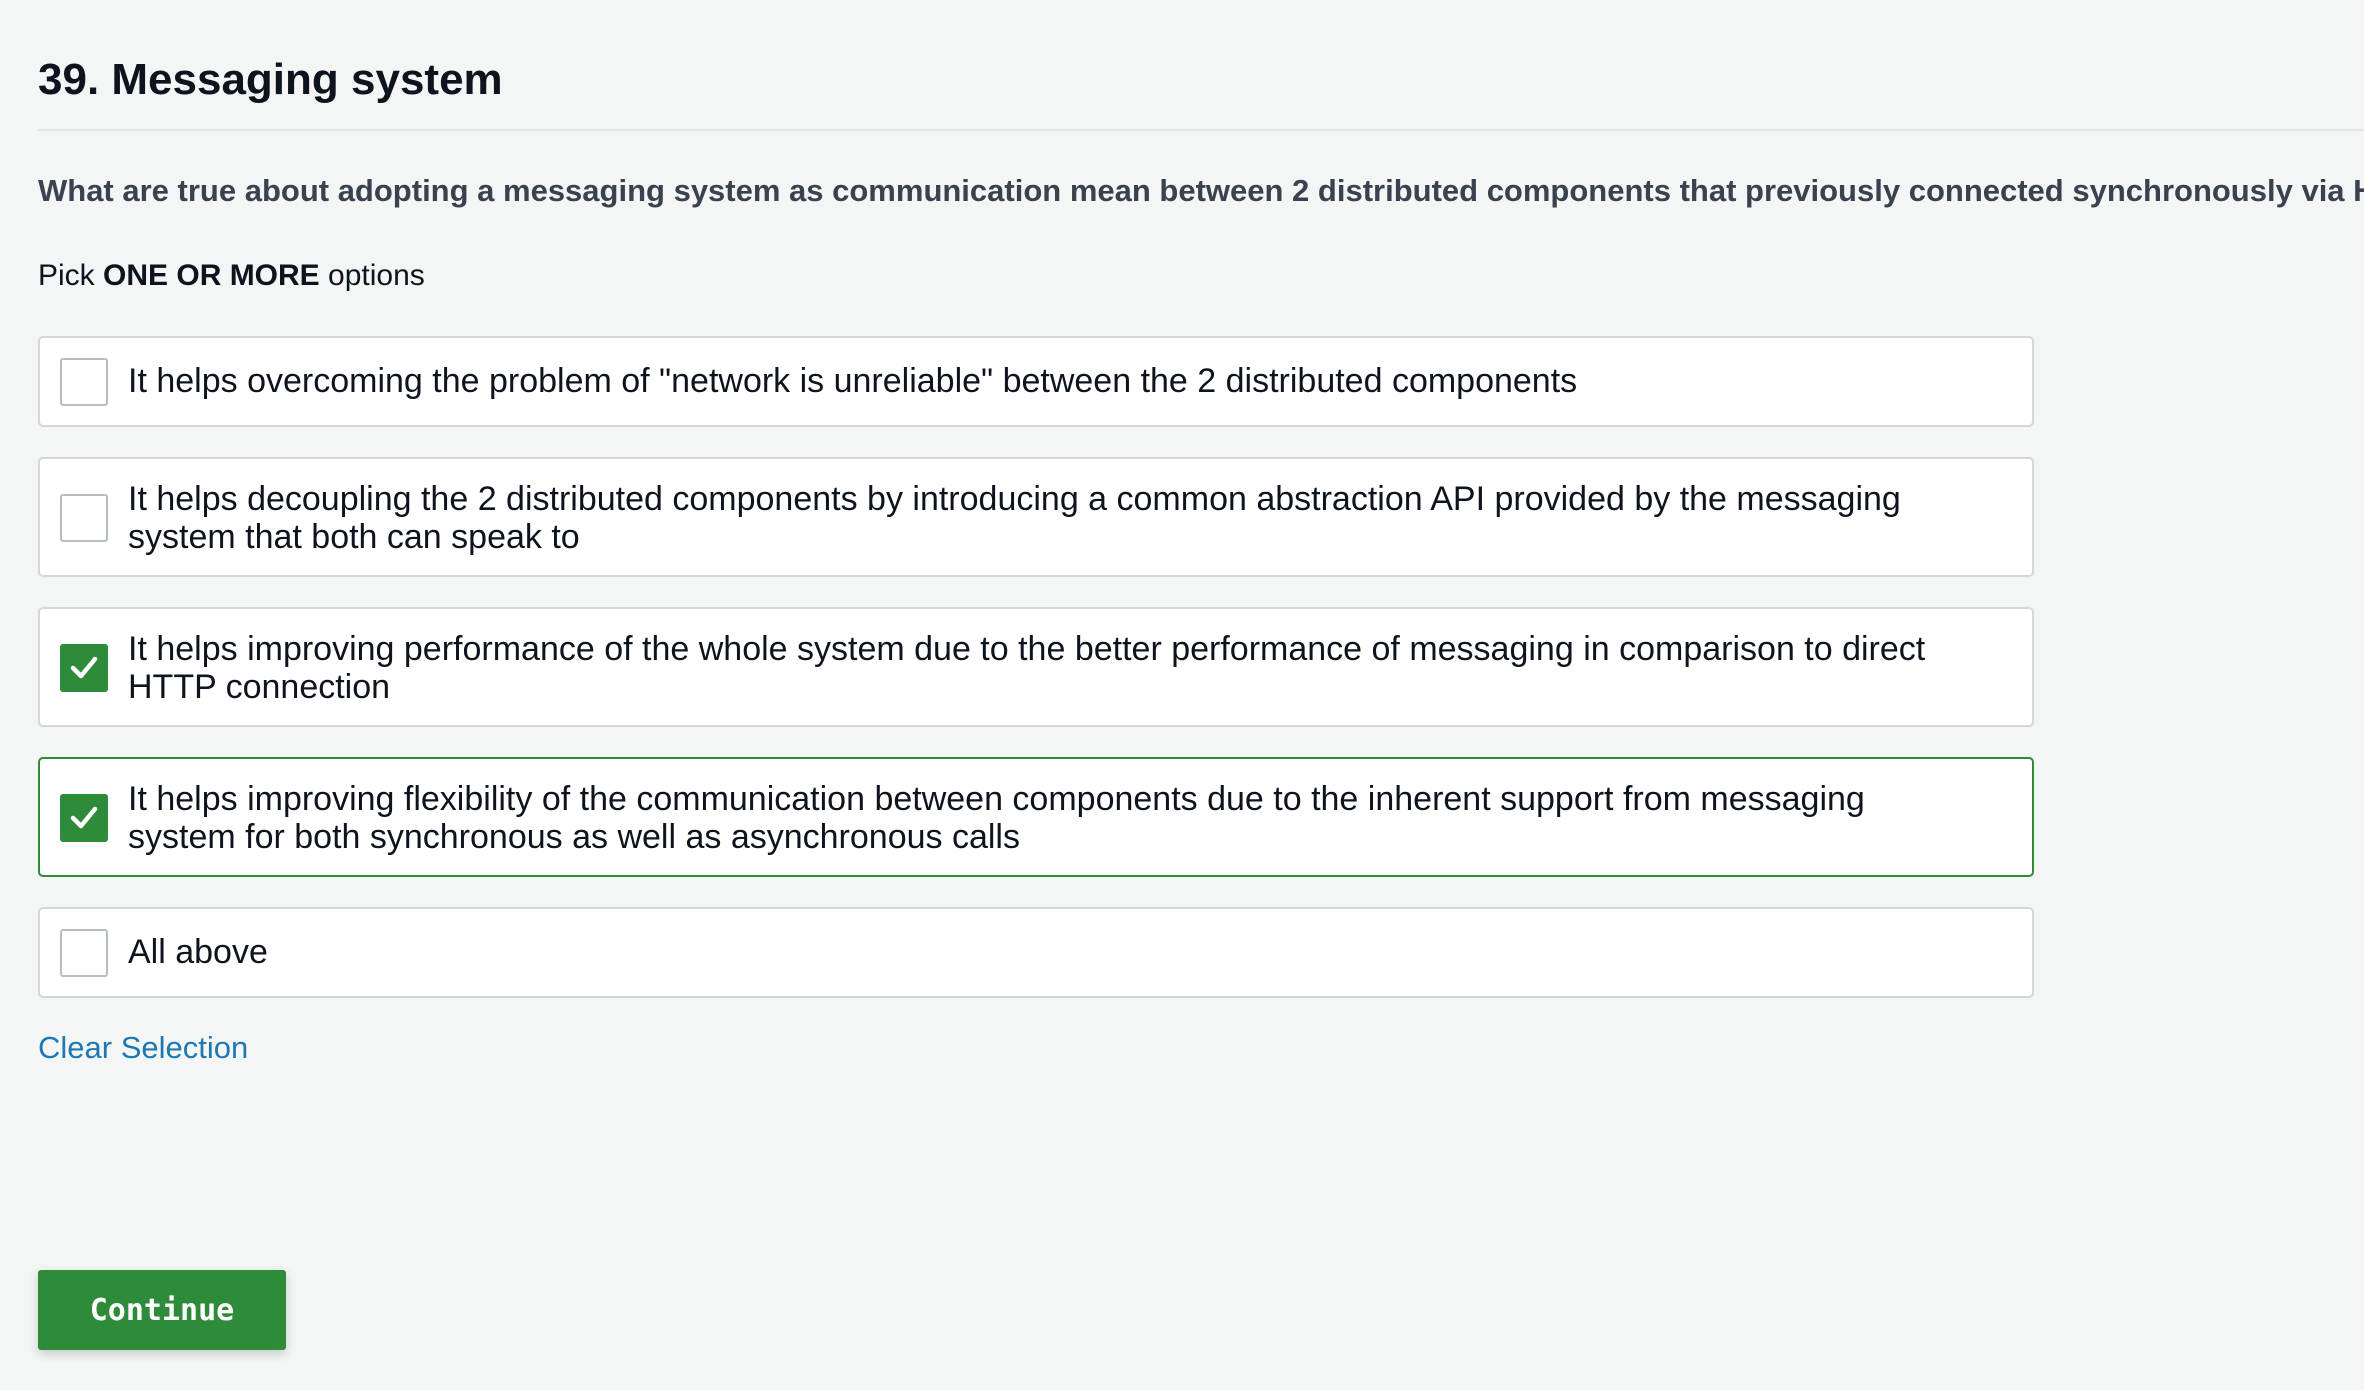 This screenshot has height=1390, width=2364. I want to click on option-5: All above, so click(1036, 952).